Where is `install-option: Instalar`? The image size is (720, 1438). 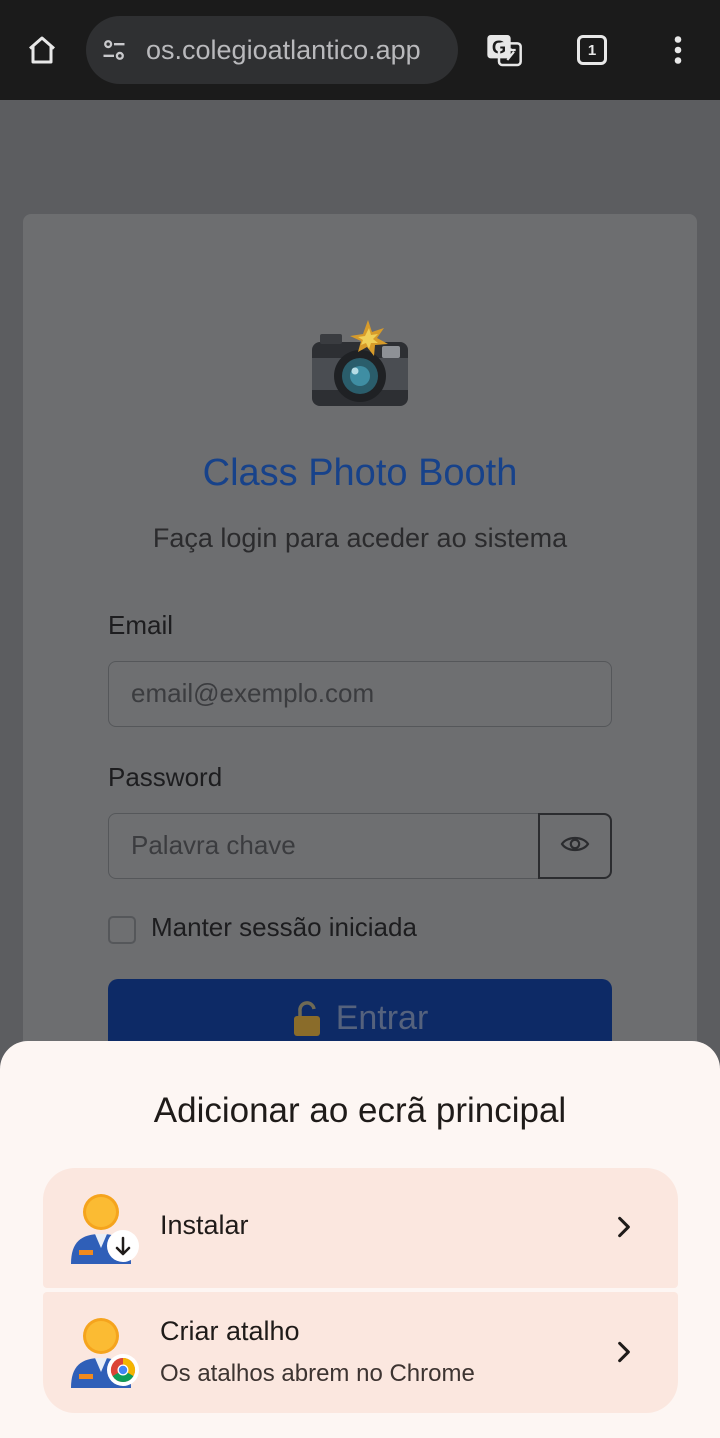 install-option: Instalar is located at coordinates (360, 1228).